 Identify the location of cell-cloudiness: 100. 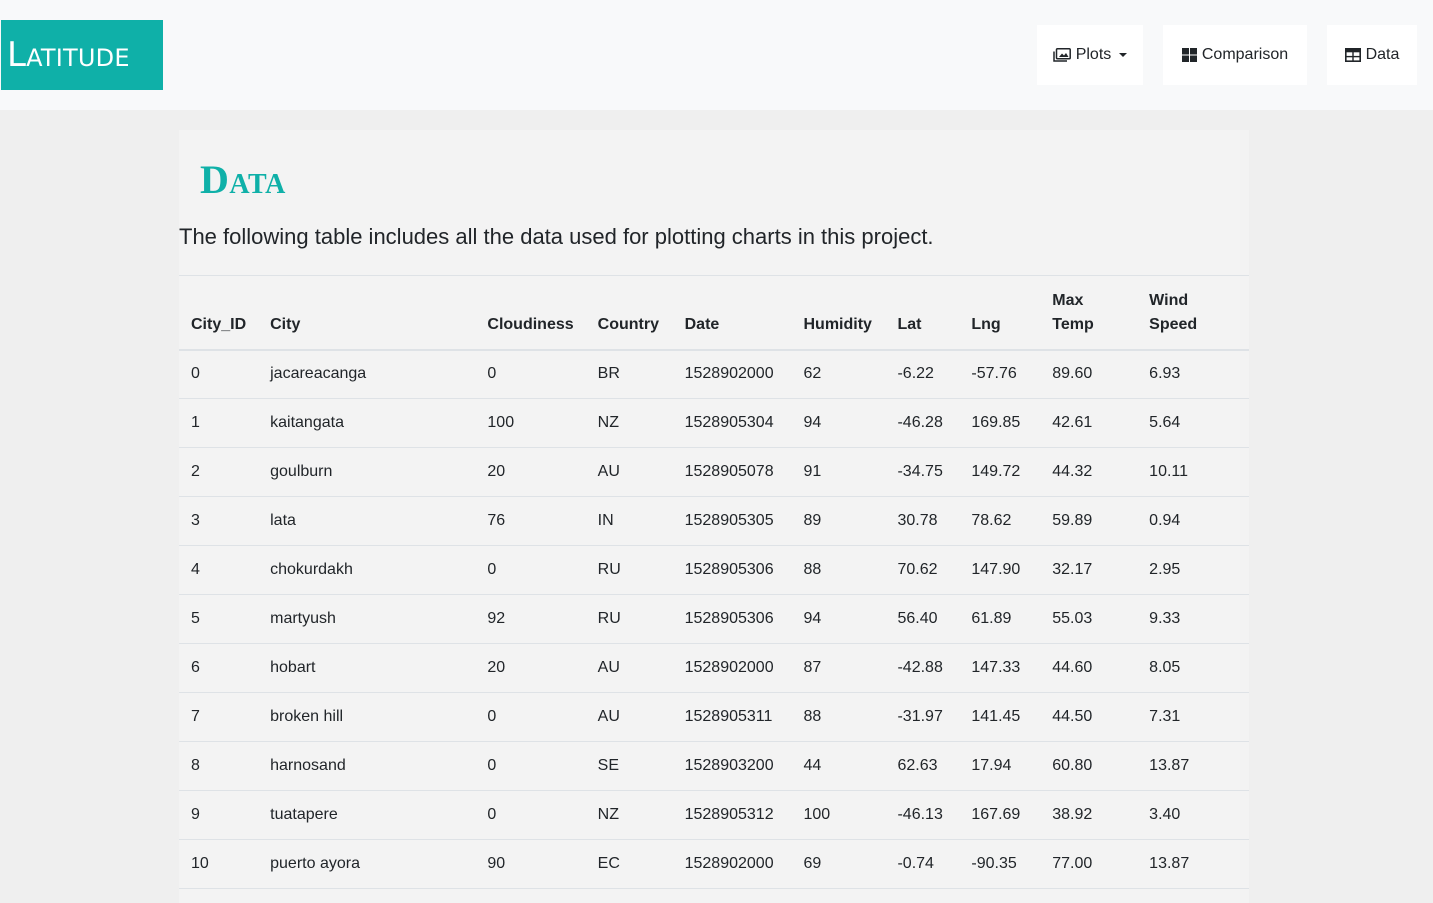
(530, 423).